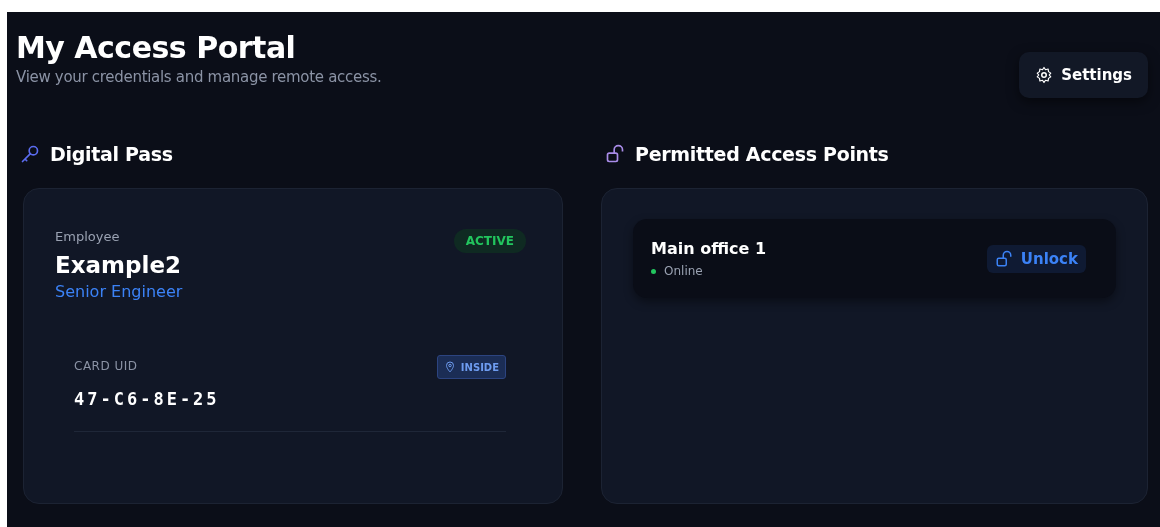 The height and width of the screenshot is (527, 1160). Describe the element at coordinates (147, 399) in the screenshot. I see `card-uid: 47-C6-8E-25` at that location.